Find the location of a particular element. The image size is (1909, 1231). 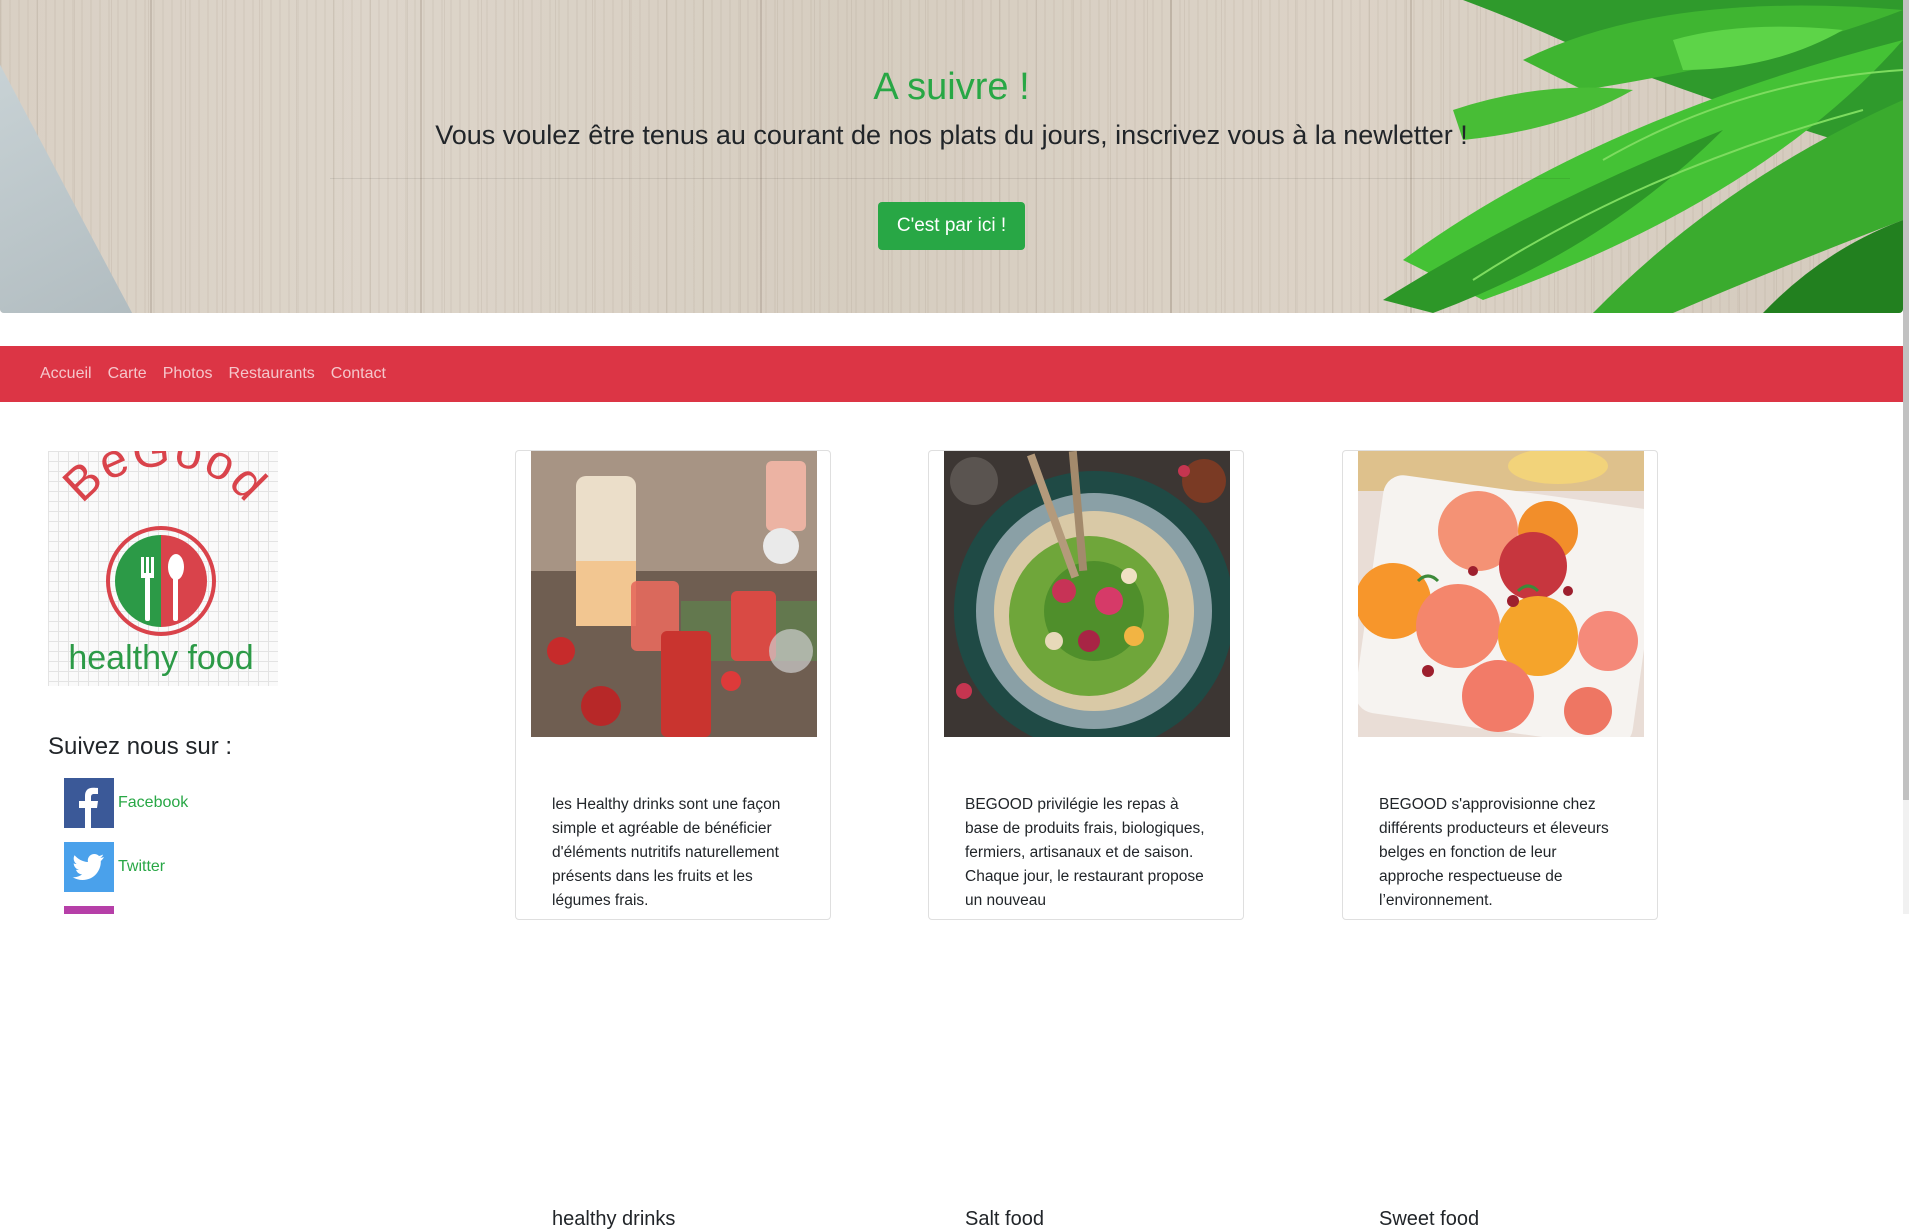

hero-title: A suivre ! is located at coordinates (951, 87).